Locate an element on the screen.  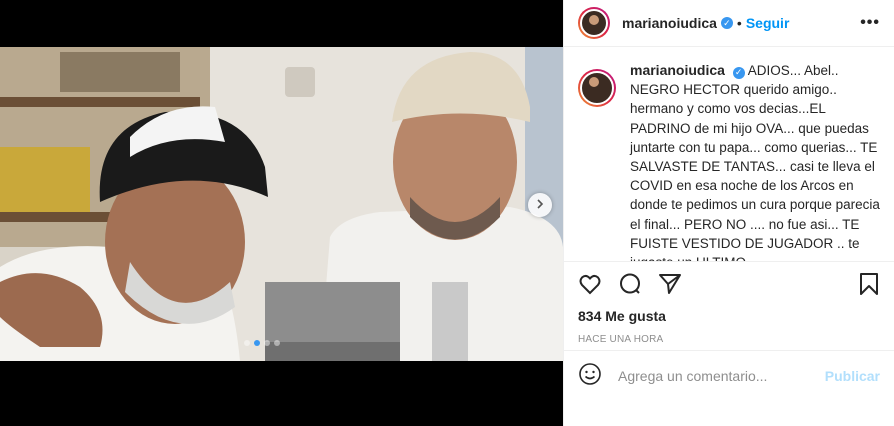
comment-input is located at coordinates (720, 376).